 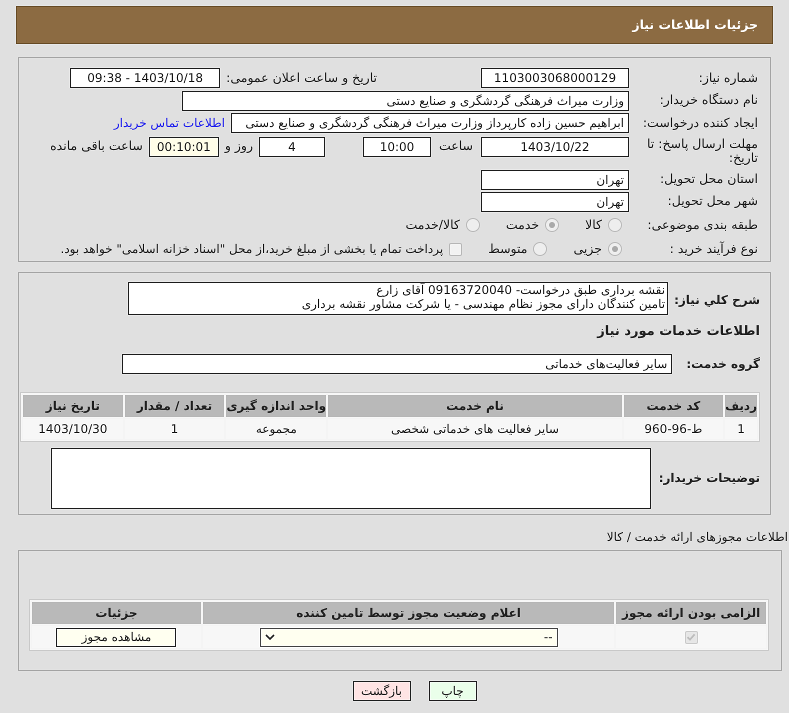 What do you see at coordinates (397, 364) in the screenshot?
I see `text-field: سایر فعالیت‌های خدماتی` at bounding box center [397, 364].